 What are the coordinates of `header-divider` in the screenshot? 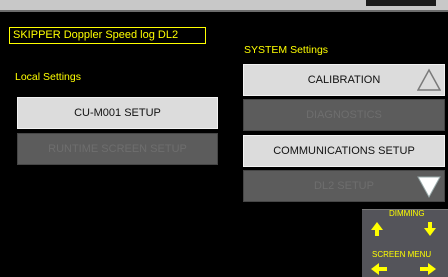 It's located at (224, 17).